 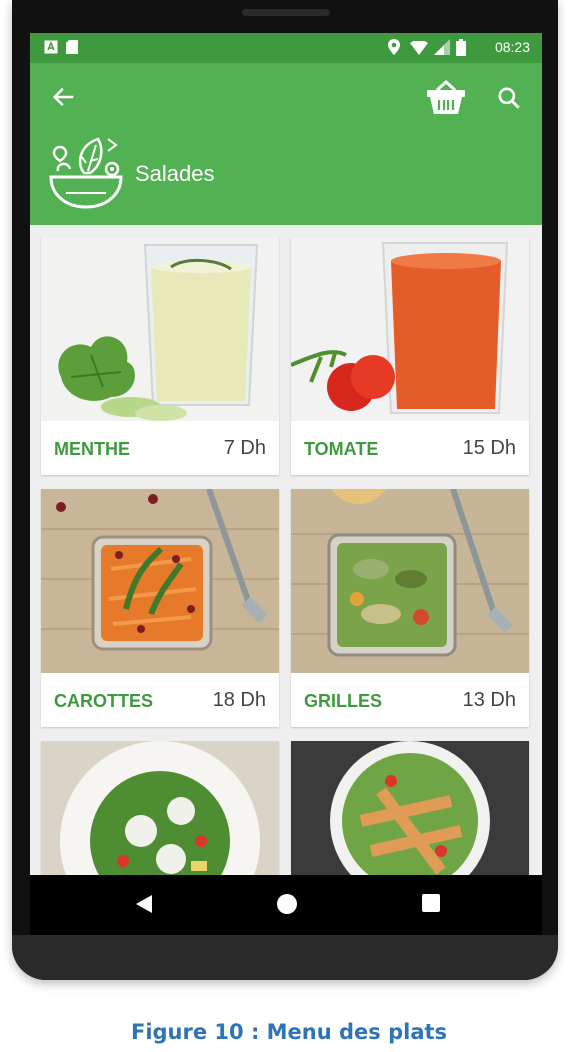 What do you see at coordinates (51, 47) in the screenshot?
I see `notification-icon` at bounding box center [51, 47].